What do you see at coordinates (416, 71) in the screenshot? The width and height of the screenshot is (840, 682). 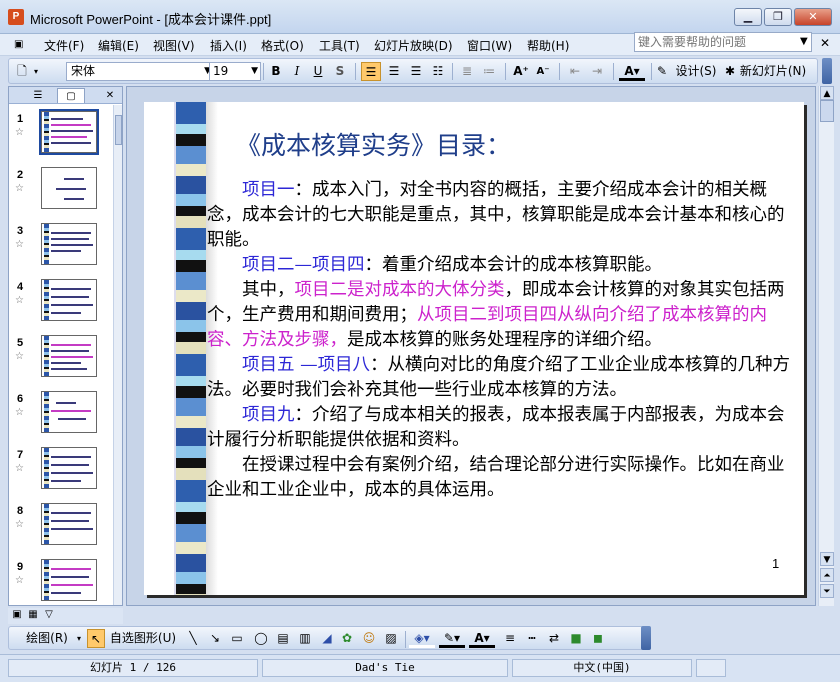 I see `align-right-icon: ☰` at bounding box center [416, 71].